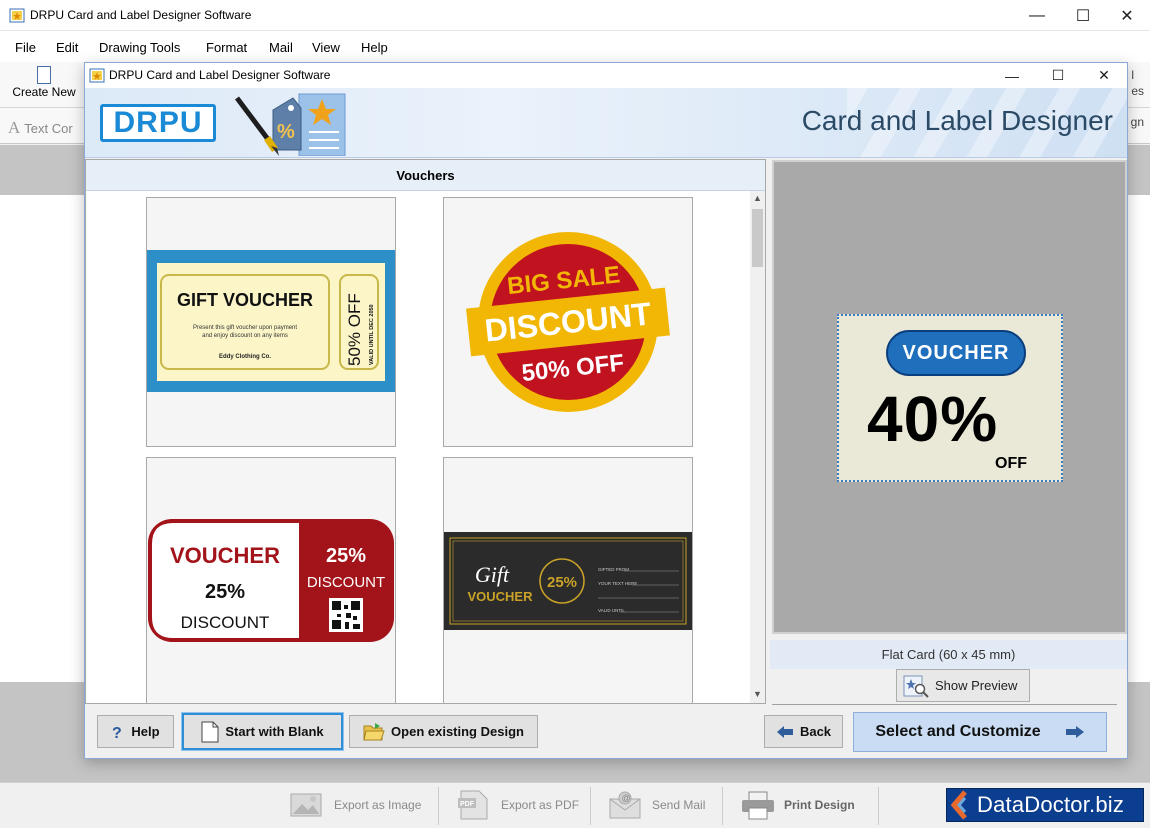 Image resolution: width=1150 pixels, height=828 pixels. I want to click on export-image-button: Export as Image, so click(355, 805).